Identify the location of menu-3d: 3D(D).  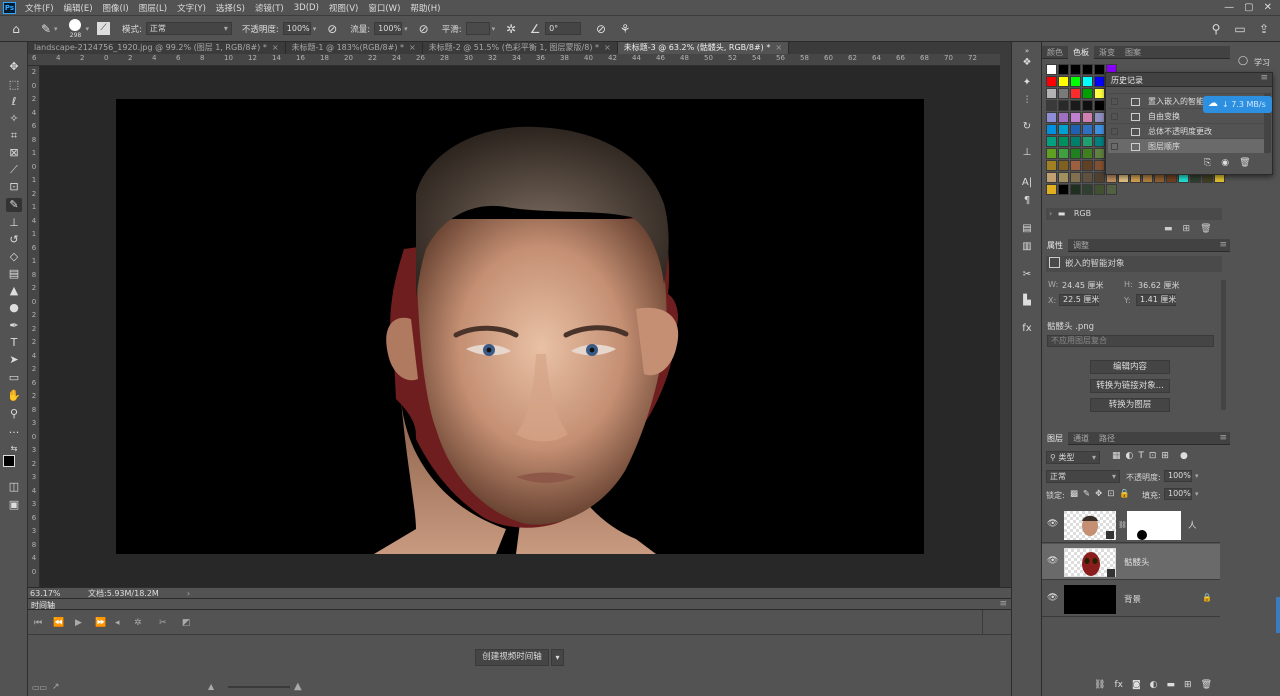
(306, 8).